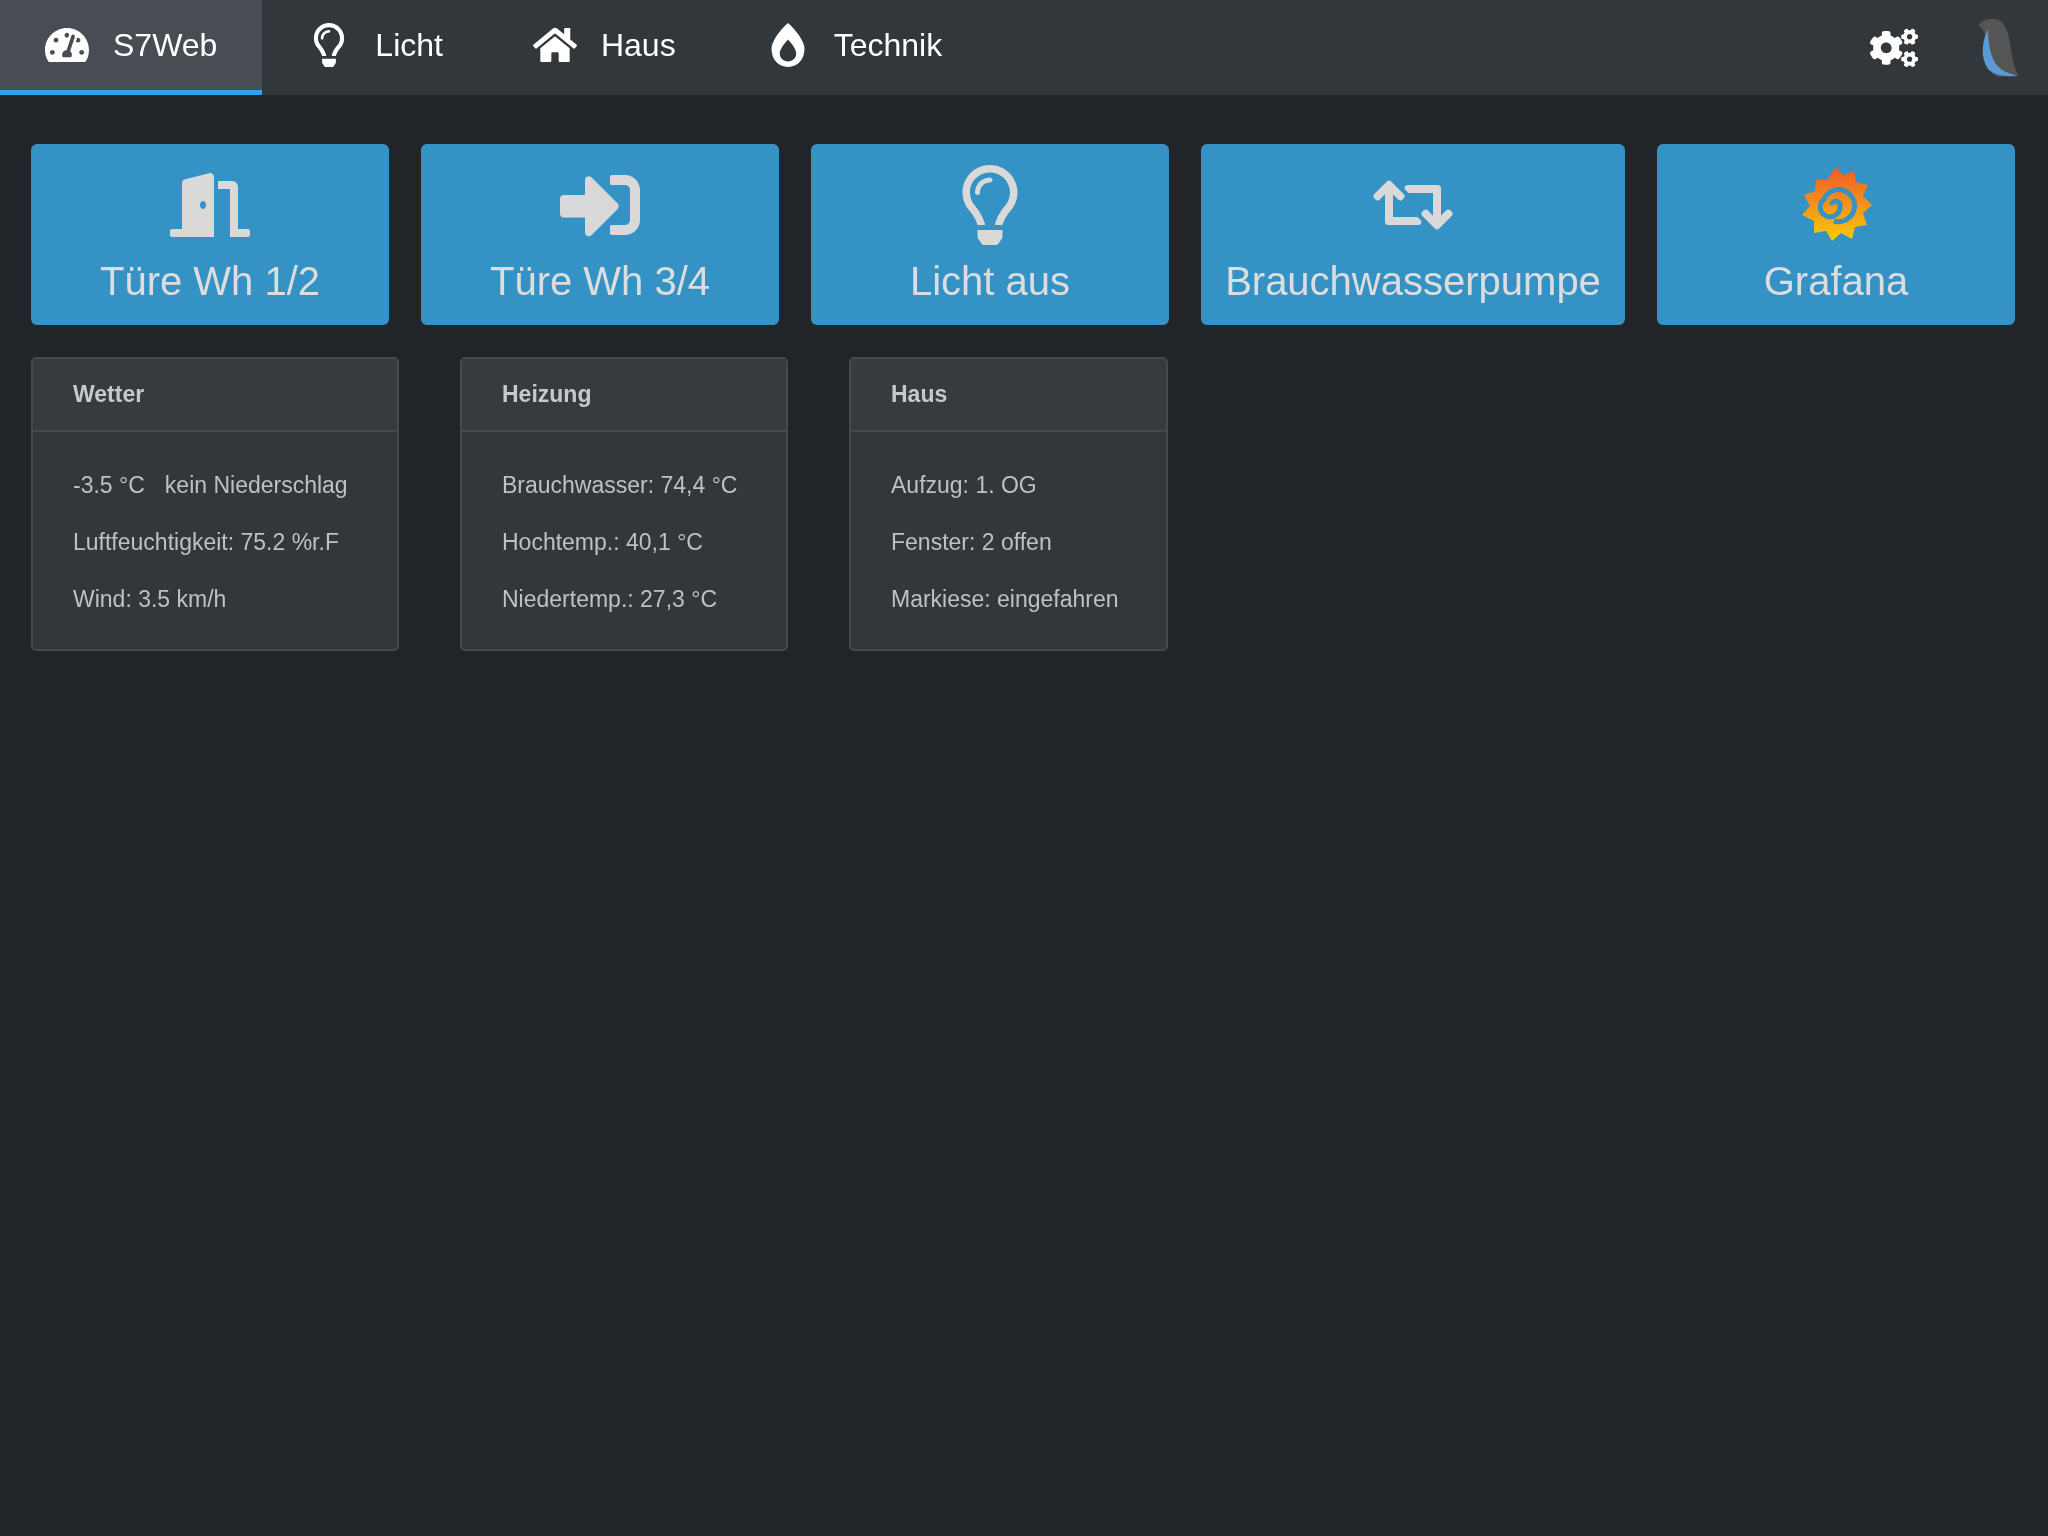  What do you see at coordinates (602, 542) in the screenshot?
I see `info-text: Hochtemp.: 40,1 °C` at bounding box center [602, 542].